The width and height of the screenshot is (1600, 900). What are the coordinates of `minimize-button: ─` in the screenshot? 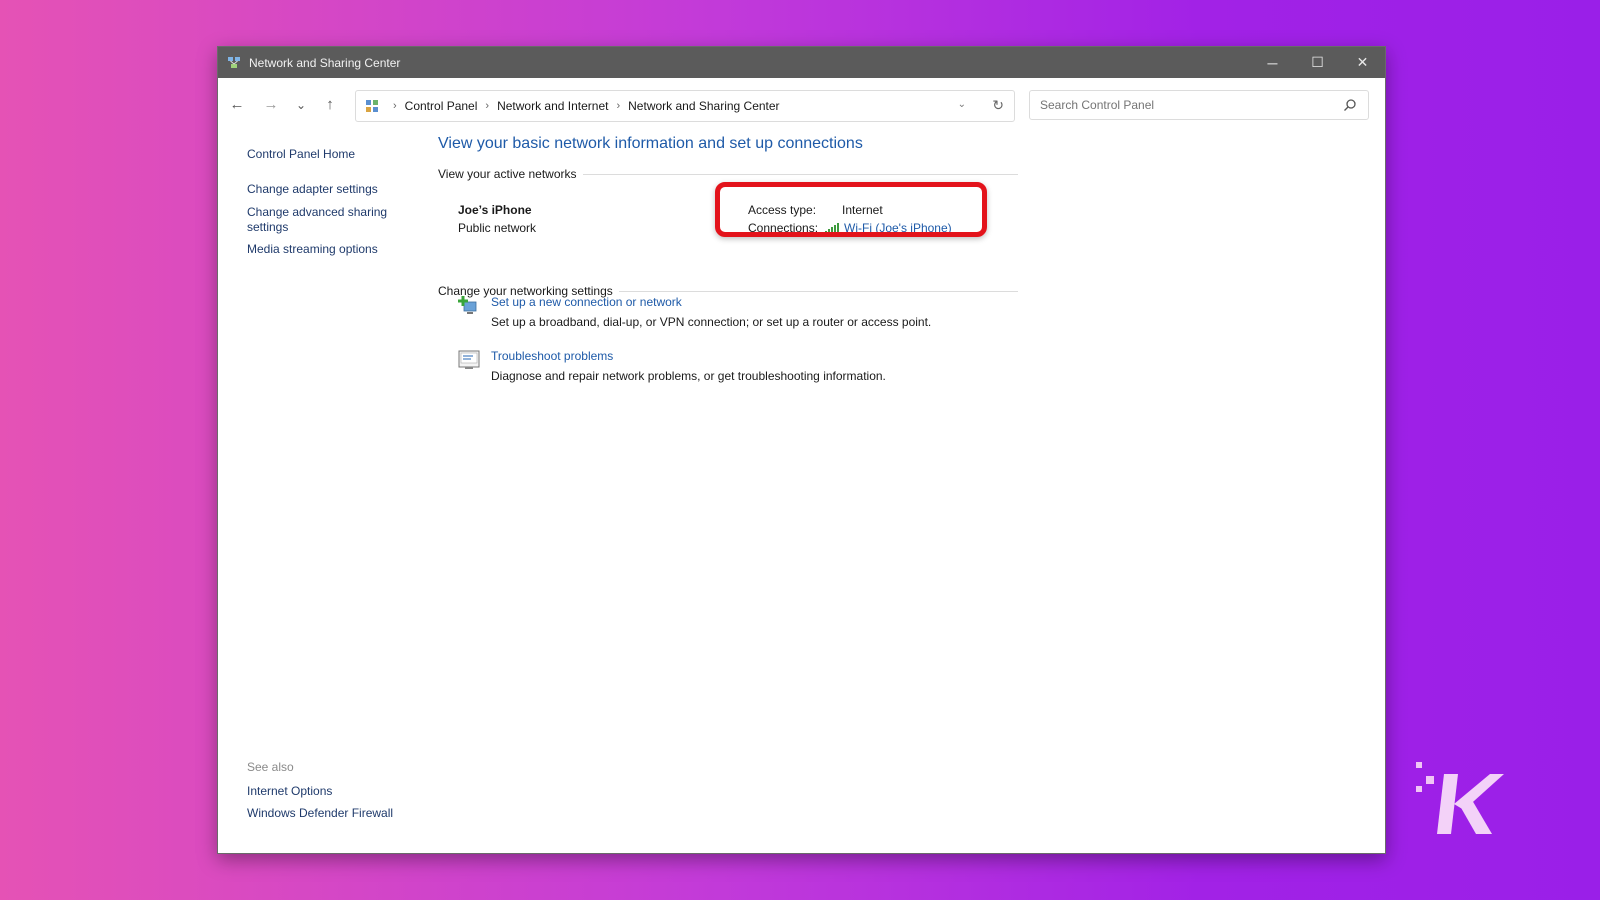 It's located at (1272, 62).